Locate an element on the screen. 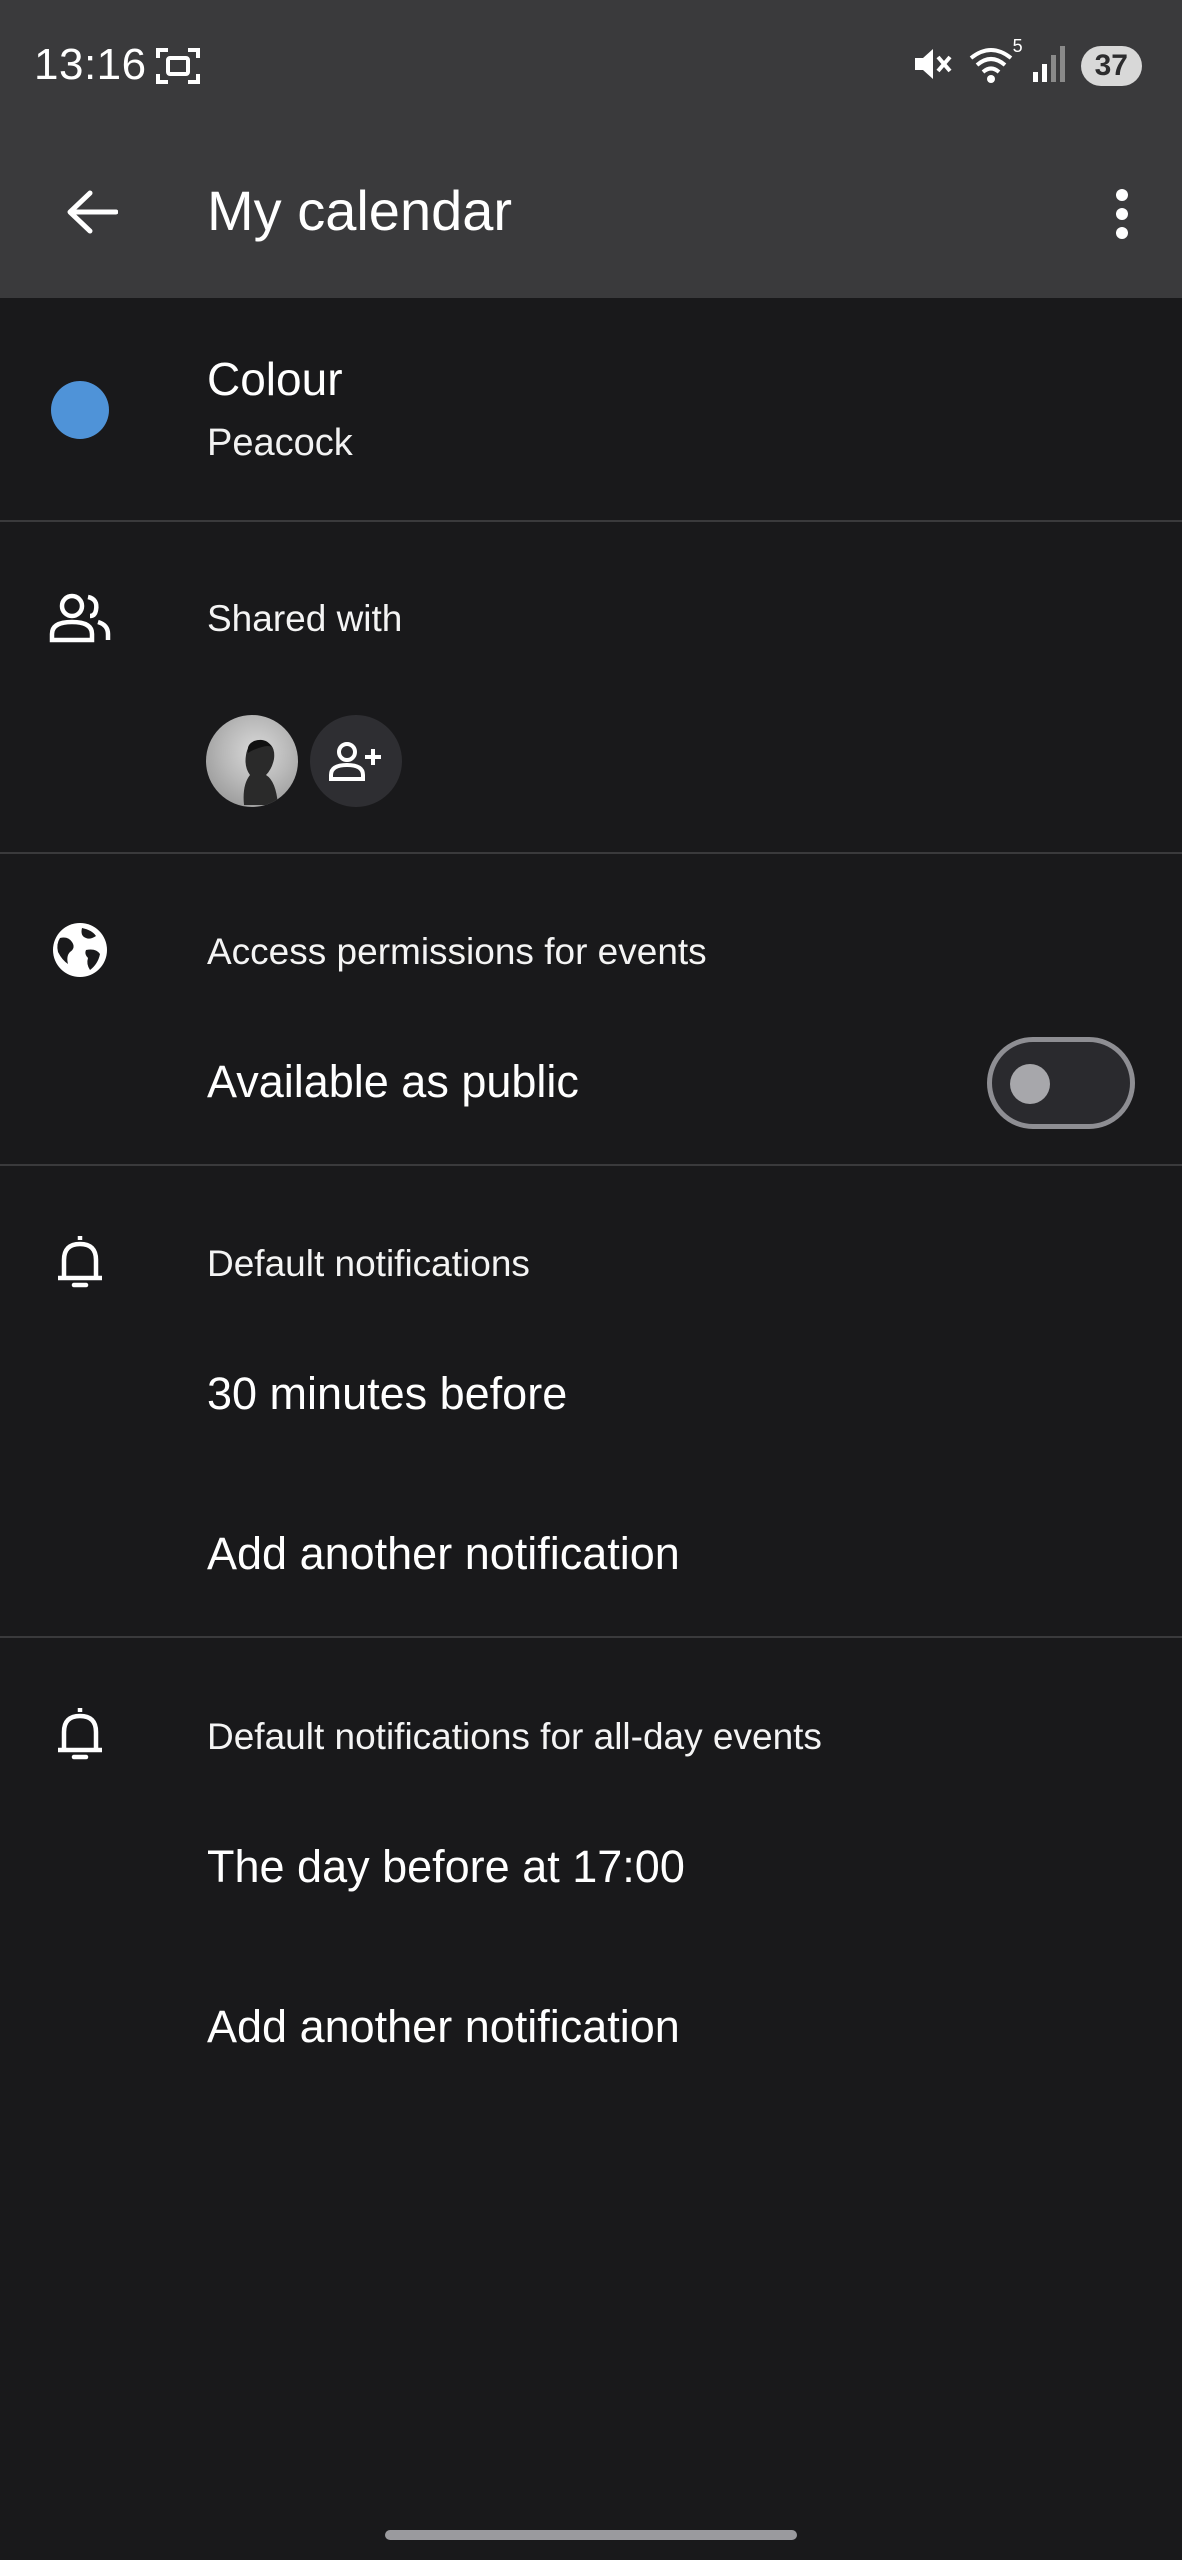  screenshot-icon is located at coordinates (178, 68).